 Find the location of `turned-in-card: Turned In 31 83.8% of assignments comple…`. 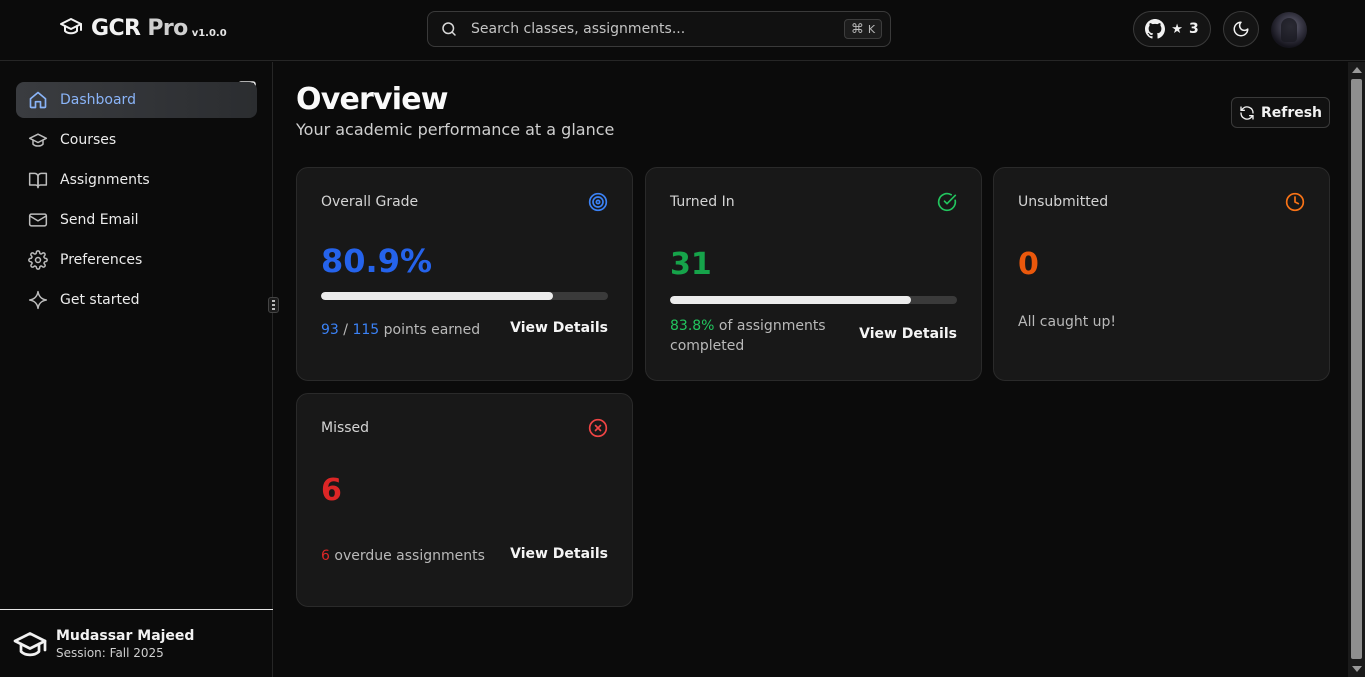

turned-in-card: Turned In 31 83.8% of assignments comple… is located at coordinates (813, 274).